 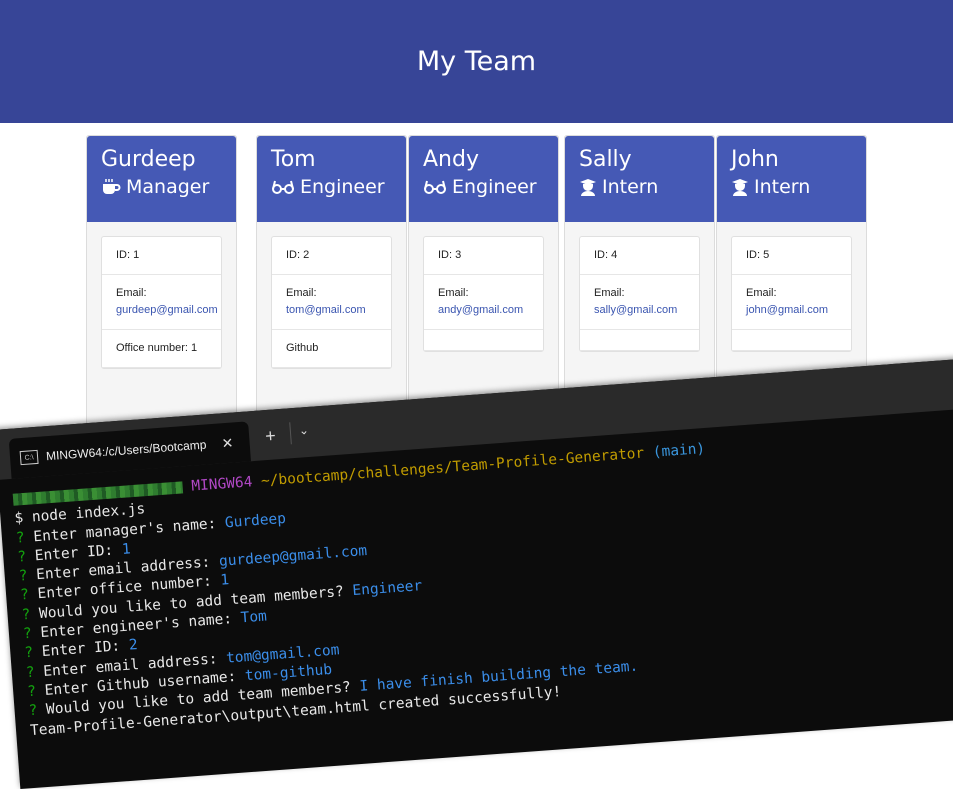 What do you see at coordinates (755, 159) in the screenshot?
I see `employee-name: John` at bounding box center [755, 159].